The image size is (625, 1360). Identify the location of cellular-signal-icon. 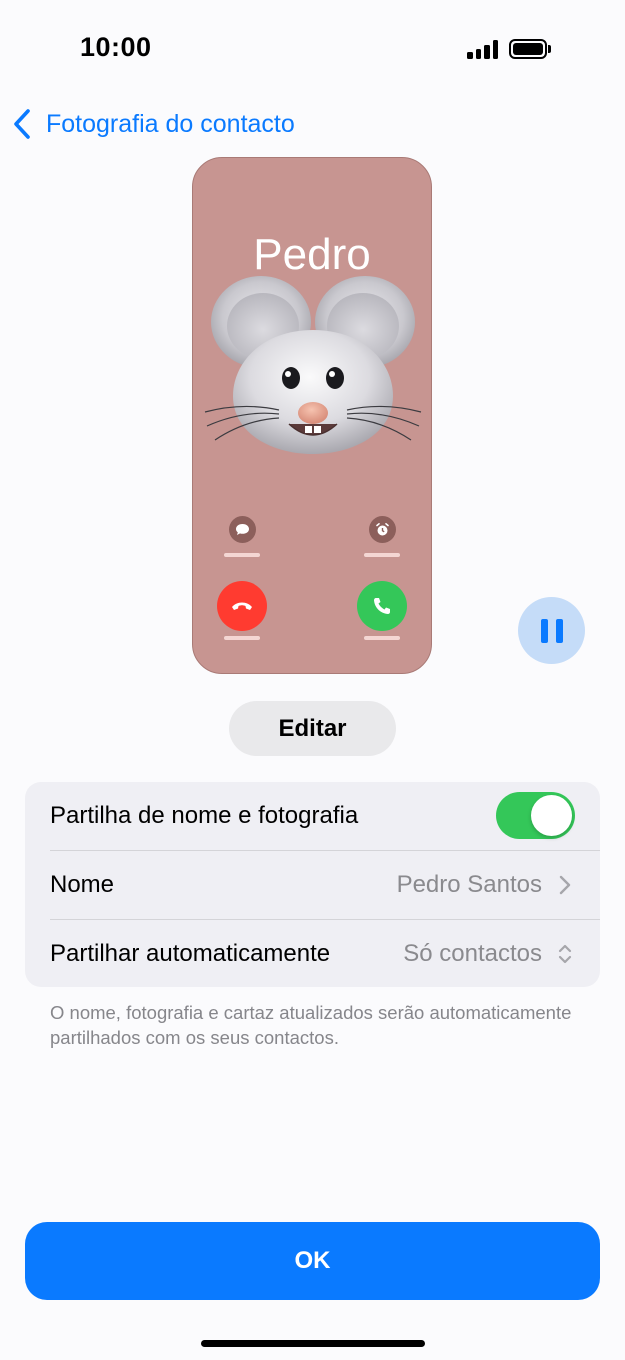
(483, 49).